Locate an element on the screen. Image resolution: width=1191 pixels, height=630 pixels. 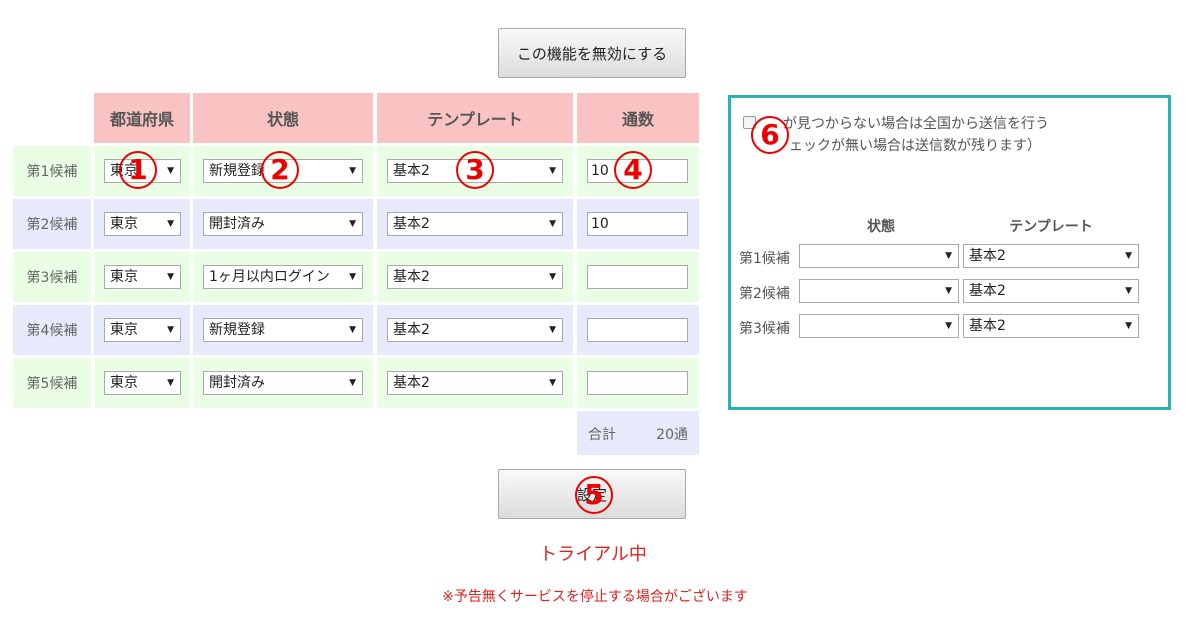
disable-feature-button: この機能を無効にする is located at coordinates (592, 53).